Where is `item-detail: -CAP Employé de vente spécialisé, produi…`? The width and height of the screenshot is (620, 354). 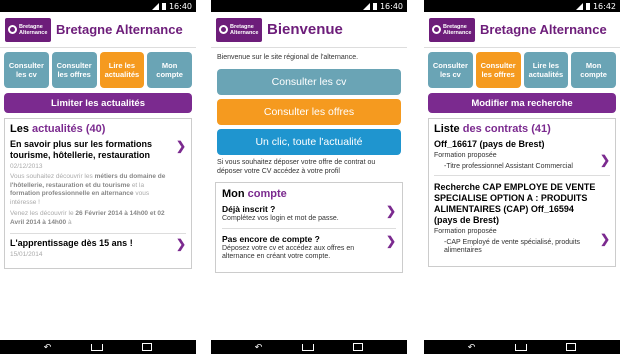 item-detail: -CAP Employé de vente spécialisé, produi… is located at coordinates (512, 246).